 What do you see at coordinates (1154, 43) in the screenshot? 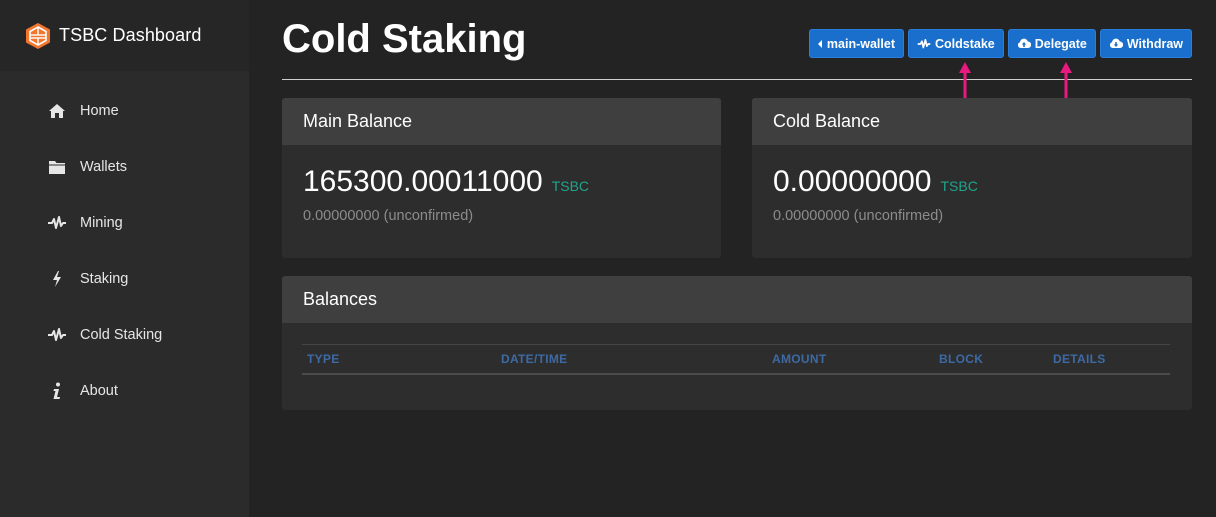
I see `withdraw-label: Withdraw` at bounding box center [1154, 43].